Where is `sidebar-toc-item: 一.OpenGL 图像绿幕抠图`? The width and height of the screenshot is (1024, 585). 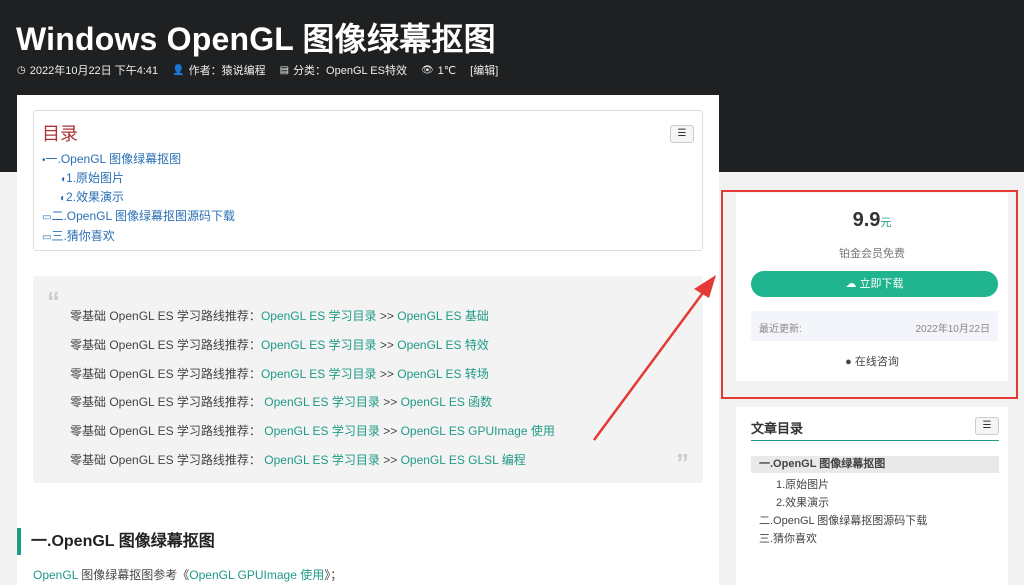
sidebar-toc-item: 一.OpenGL 图像绿幕抠图 is located at coordinates (875, 464).